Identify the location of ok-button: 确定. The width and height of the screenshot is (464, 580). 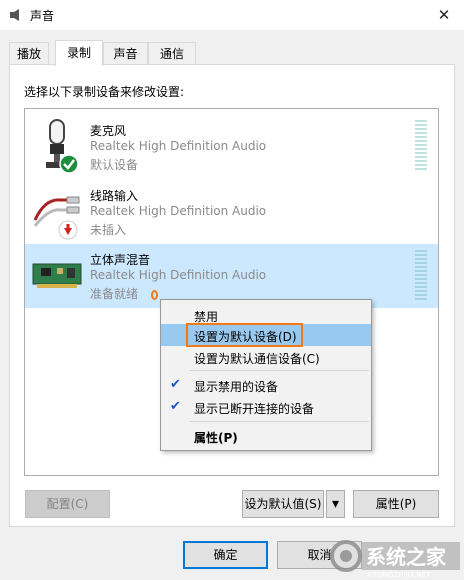
(225, 555).